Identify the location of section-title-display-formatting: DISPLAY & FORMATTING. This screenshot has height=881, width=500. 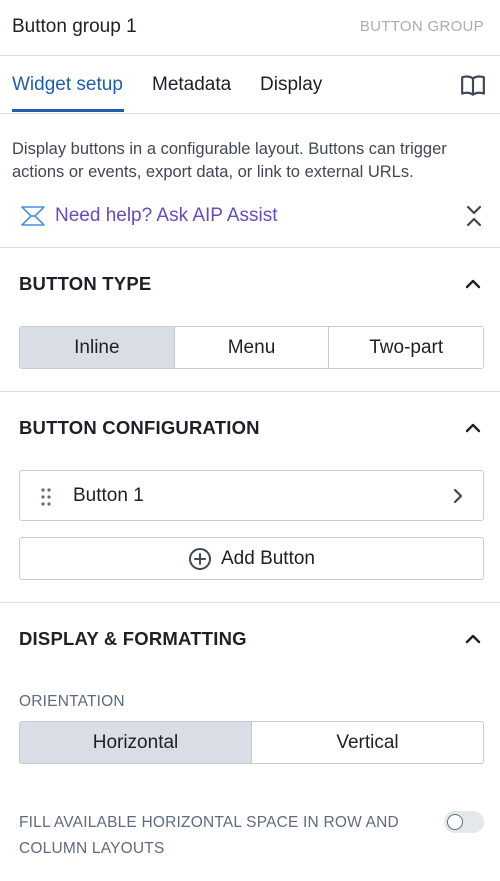
(133, 638).